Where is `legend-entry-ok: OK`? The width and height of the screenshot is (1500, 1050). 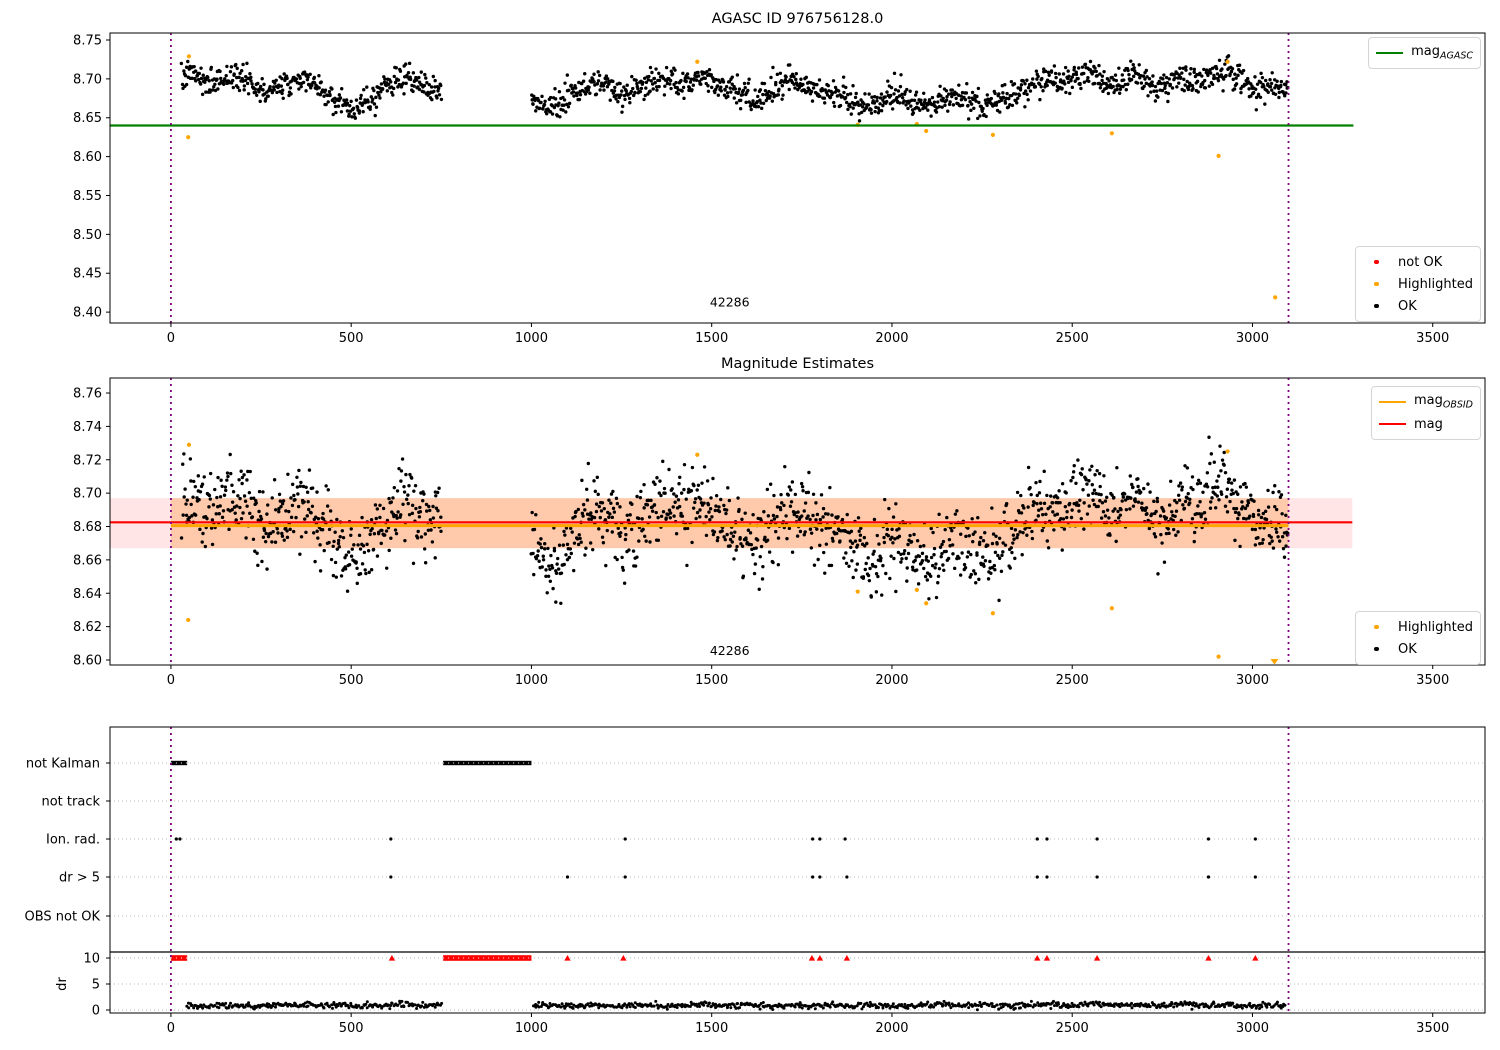
legend-entry-ok: OK is located at coordinates (1418, 306).